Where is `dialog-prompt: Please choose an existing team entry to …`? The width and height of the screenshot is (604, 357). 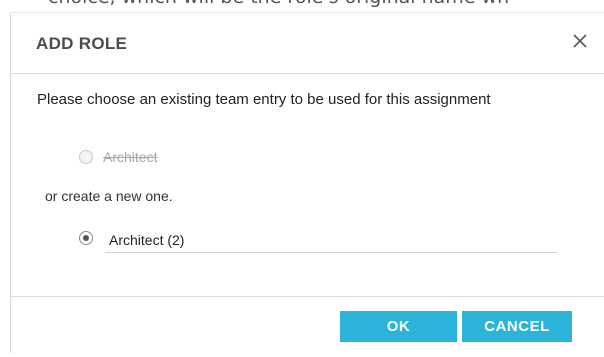
dialog-prompt: Please choose an existing team entry to … is located at coordinates (264, 99).